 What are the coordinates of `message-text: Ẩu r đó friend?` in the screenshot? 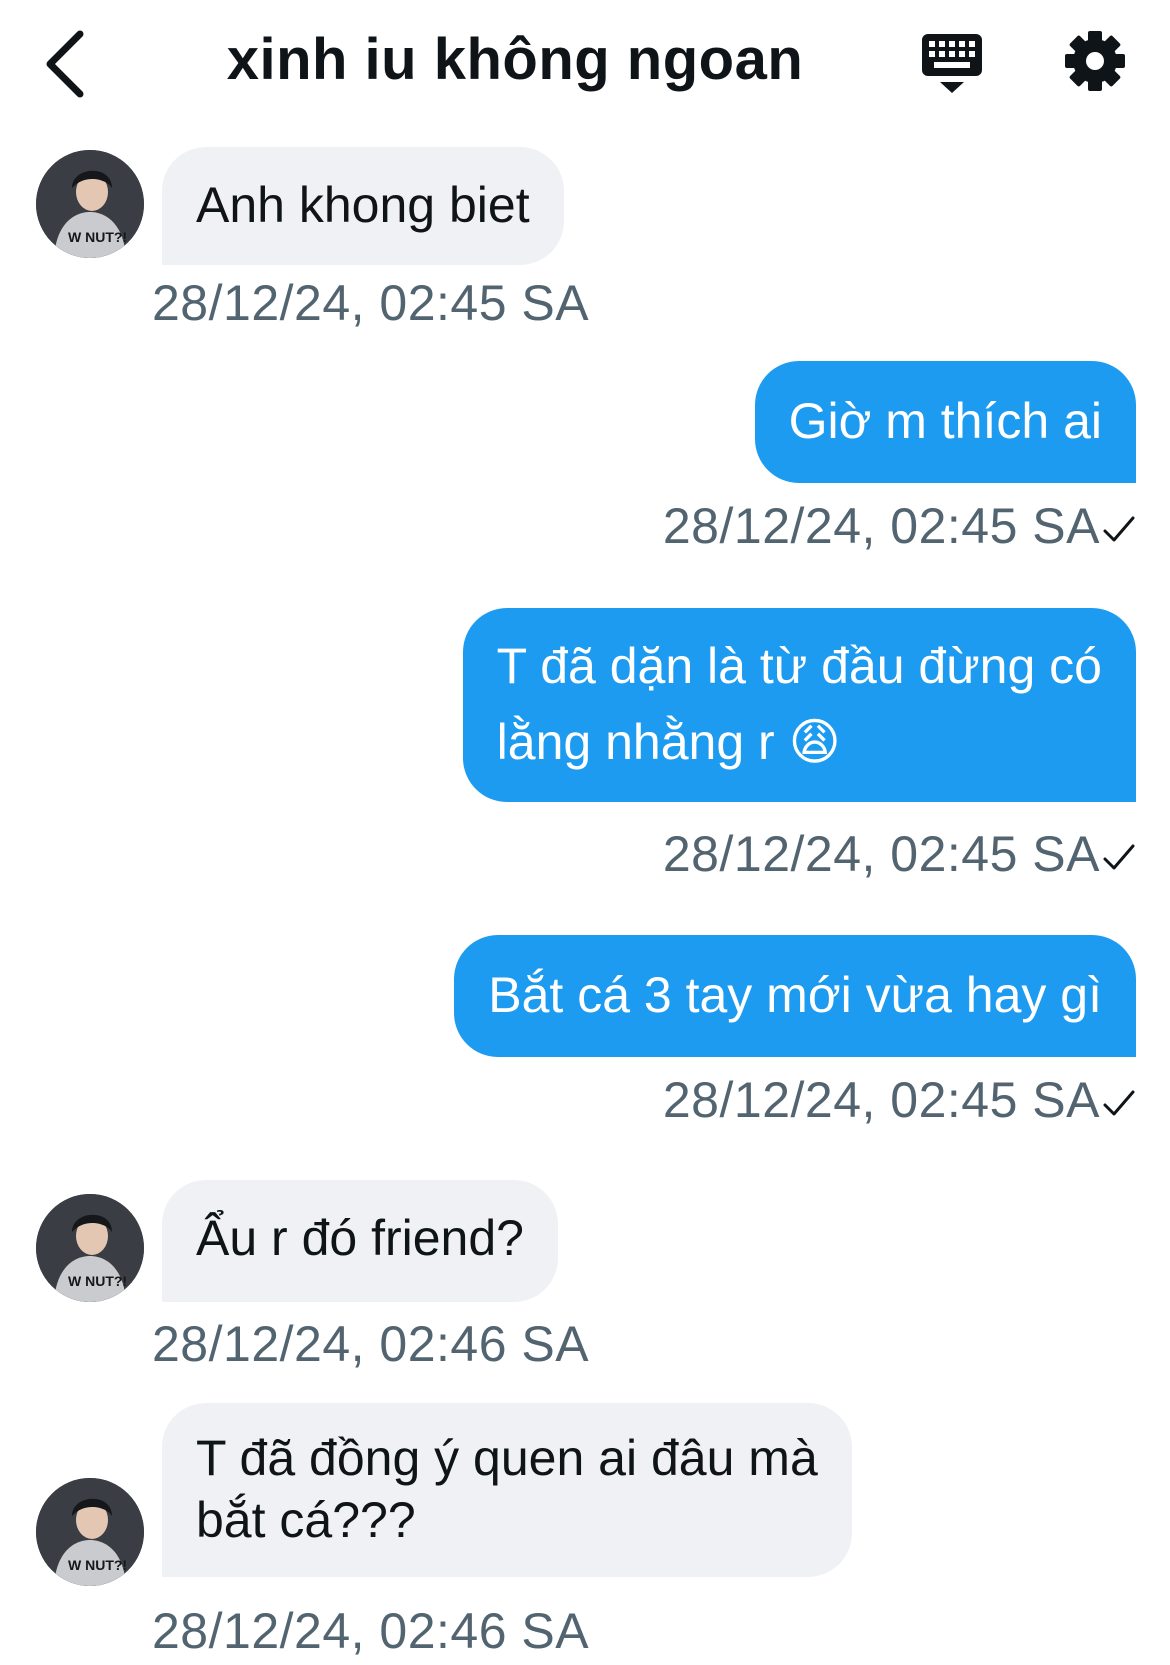 It's located at (360, 1238).